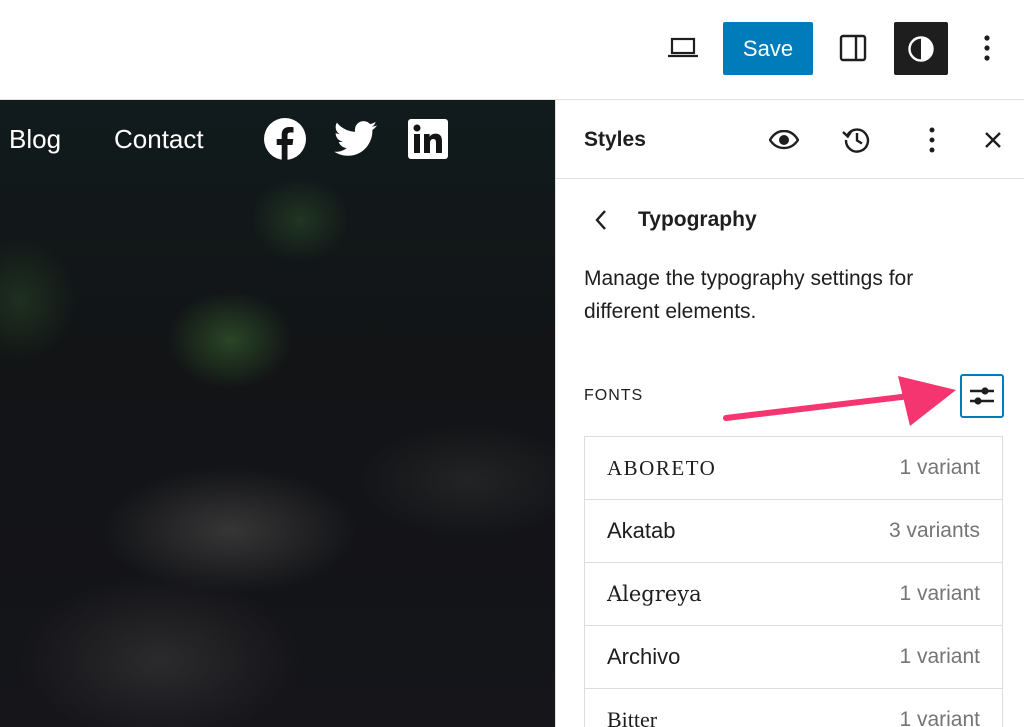 Image resolution: width=1024 pixels, height=727 pixels. I want to click on revisions-history-icon, so click(856, 140).